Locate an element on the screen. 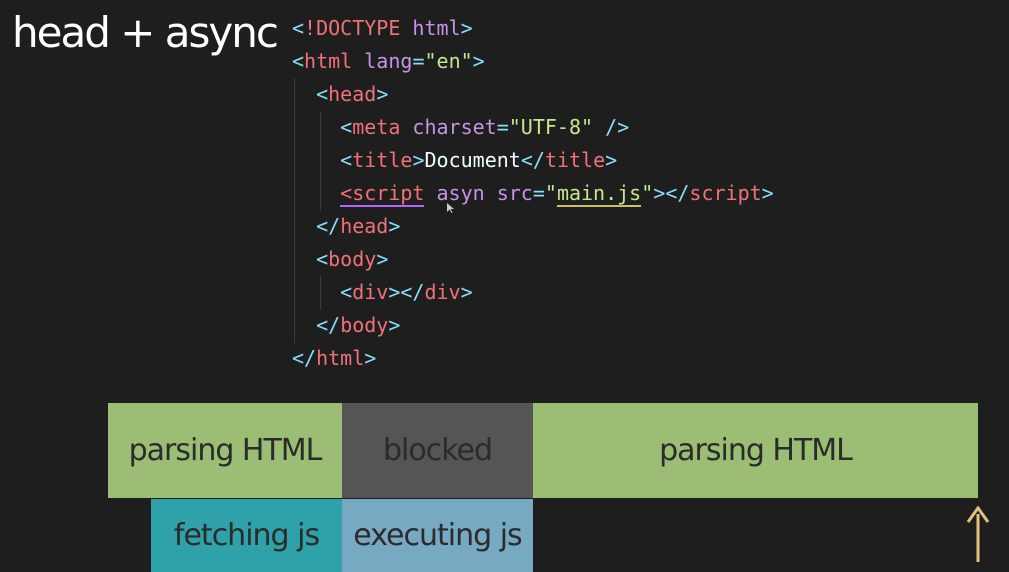 The height and width of the screenshot is (572, 1009). code-line: <script asyn src="main.js"></script> is located at coordinates (533, 193).